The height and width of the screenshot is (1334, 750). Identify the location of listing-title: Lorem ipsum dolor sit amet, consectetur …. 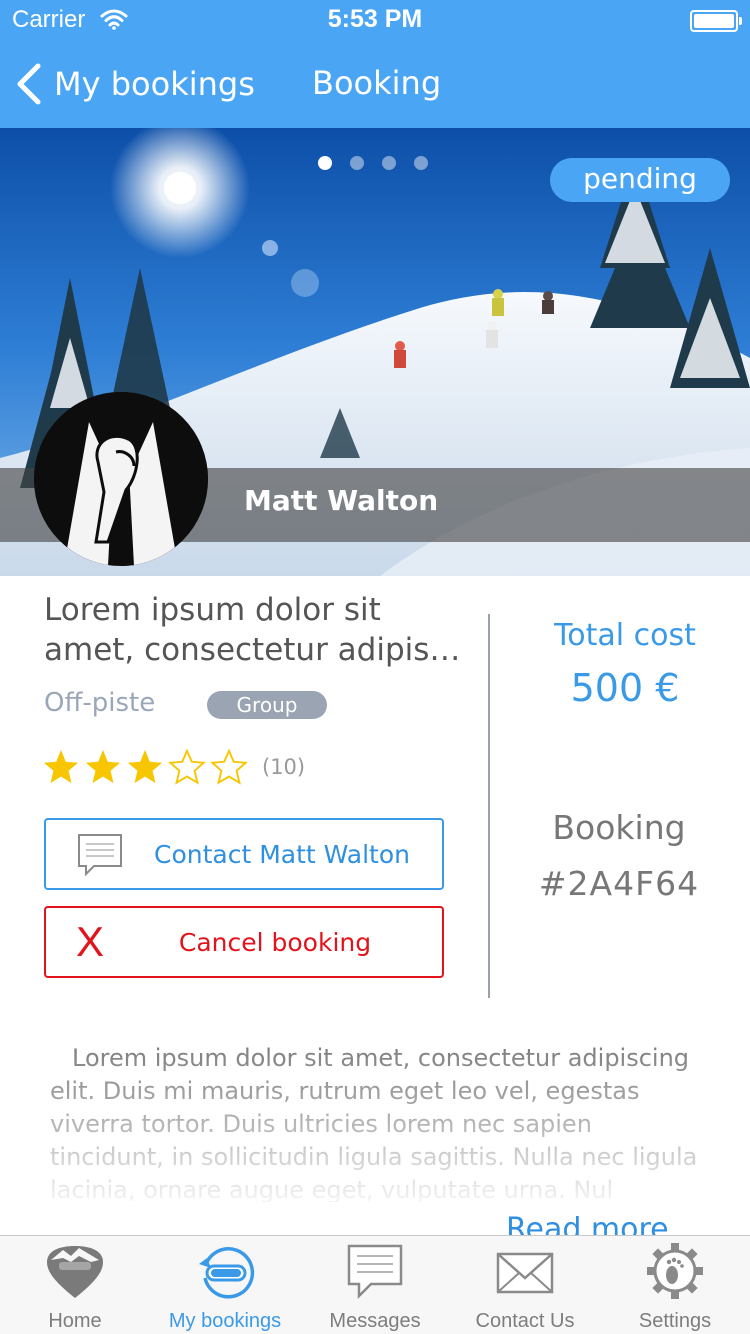
(259, 630).